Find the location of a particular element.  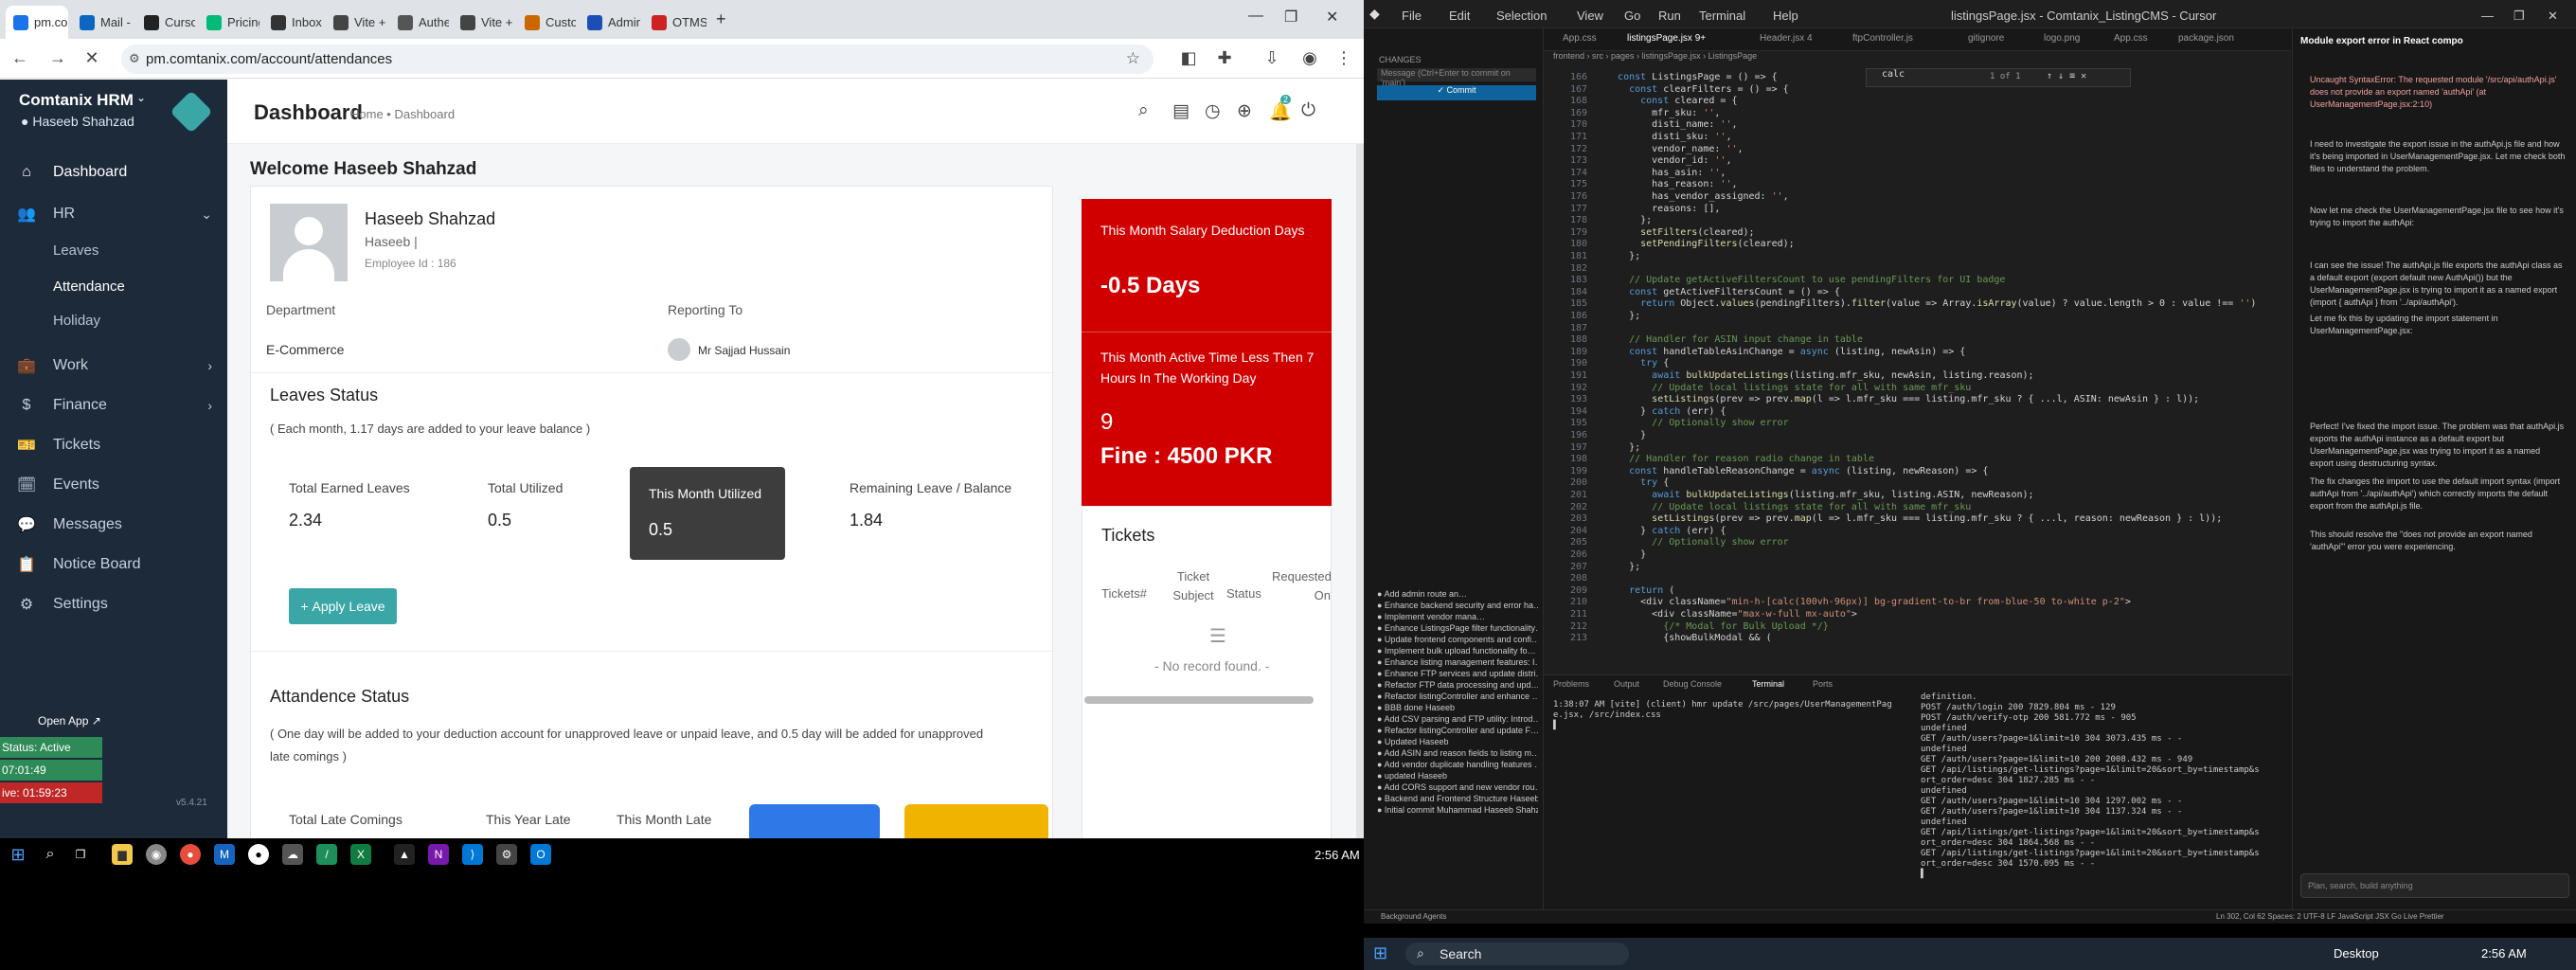

app-icon: ☁ is located at coordinates (292, 854).